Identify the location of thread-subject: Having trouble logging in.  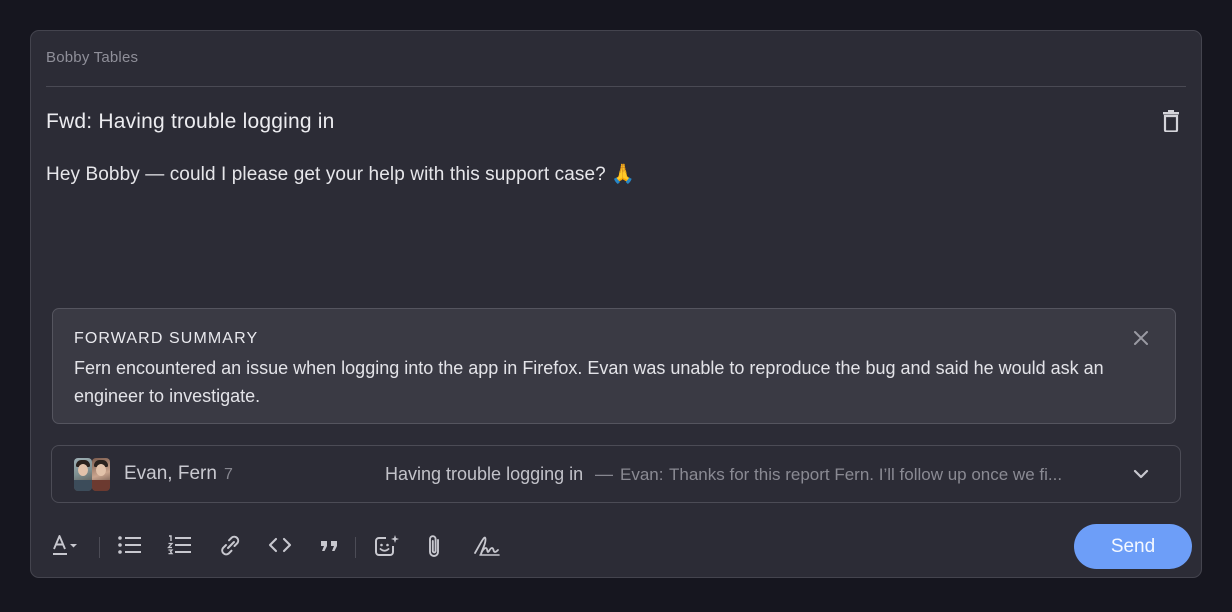
(484, 474).